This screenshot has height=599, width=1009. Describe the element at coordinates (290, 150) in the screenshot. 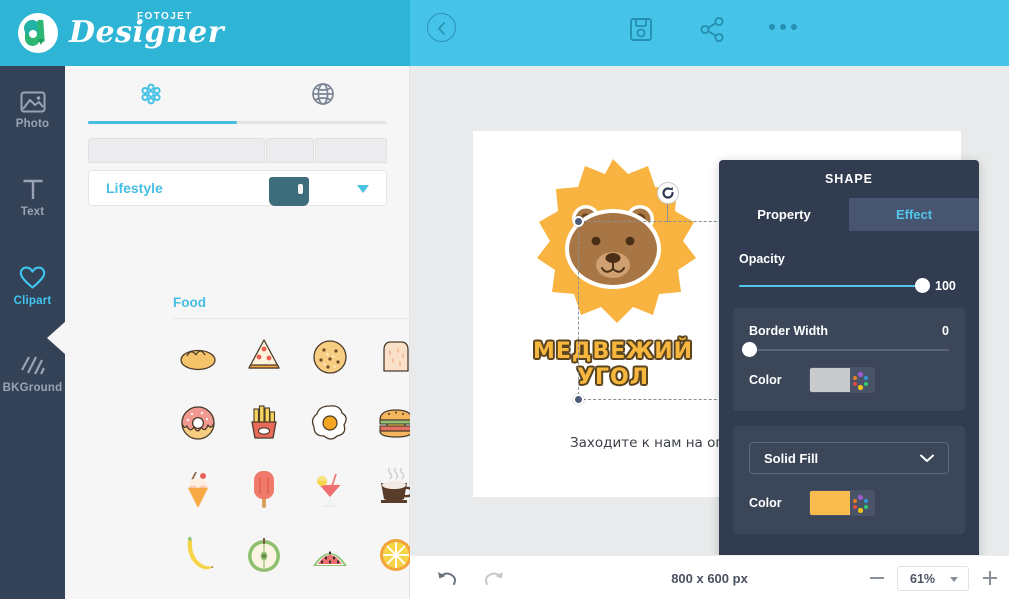

I see `segment-b` at that location.